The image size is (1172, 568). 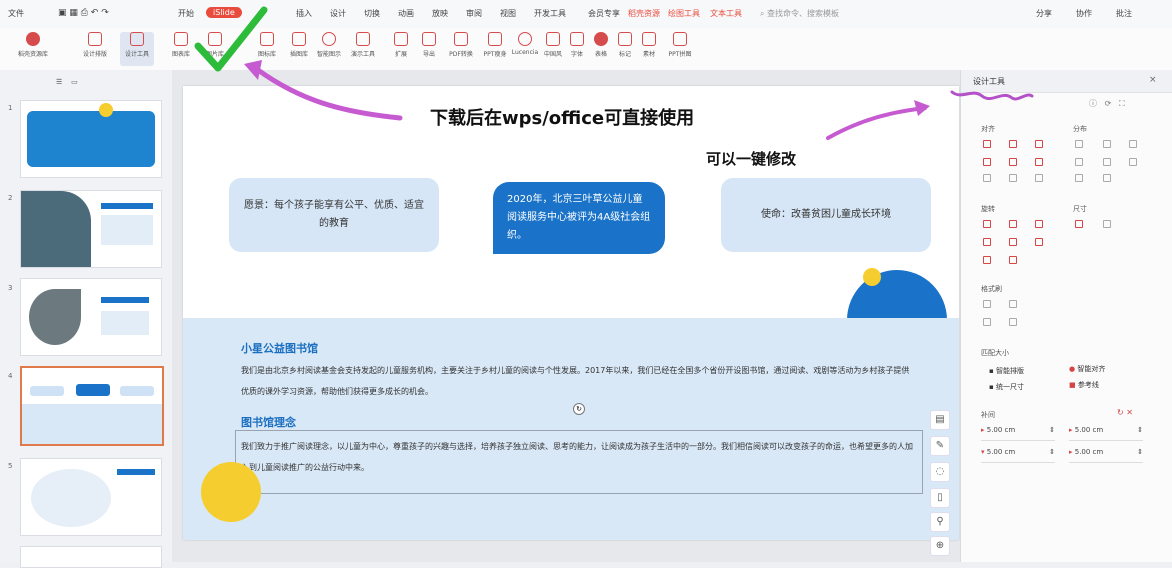 I want to click on checkmark-icon, so click(x=231, y=39).